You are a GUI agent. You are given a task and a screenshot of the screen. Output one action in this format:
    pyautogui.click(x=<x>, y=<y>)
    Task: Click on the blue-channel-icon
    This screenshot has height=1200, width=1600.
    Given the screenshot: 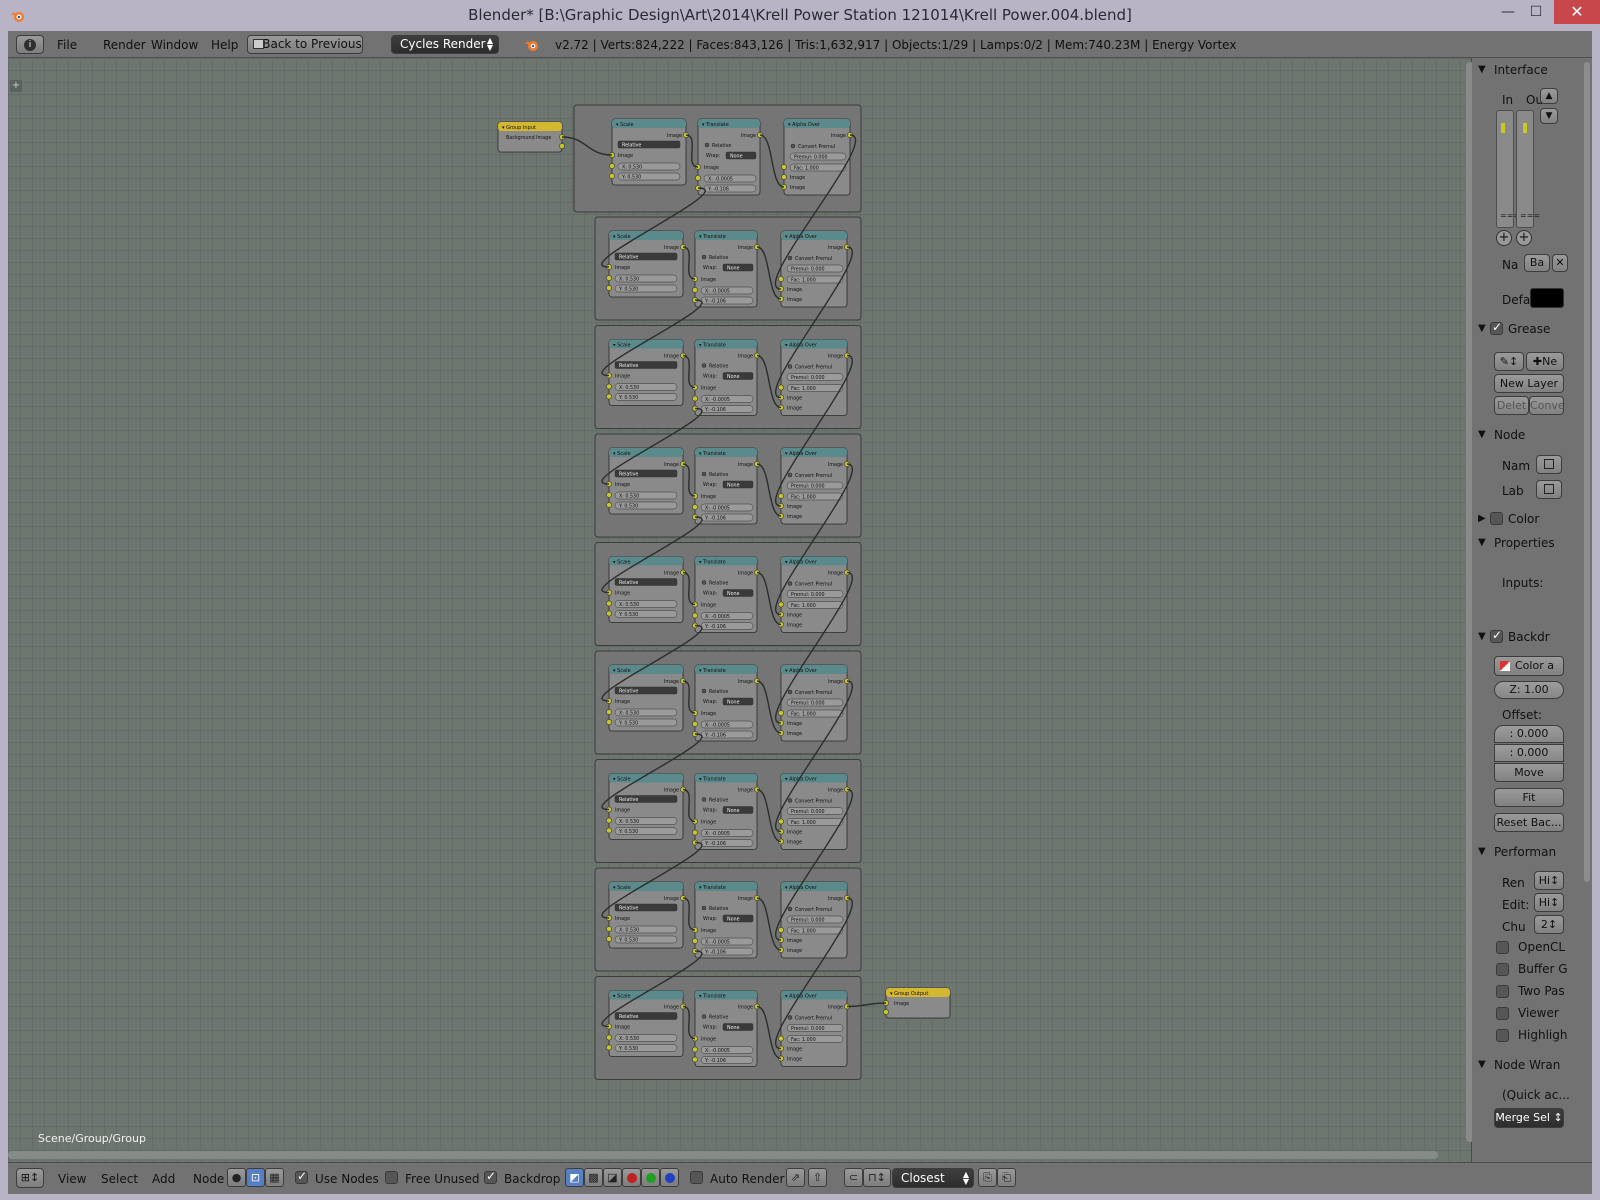 What is the action you would take?
    pyautogui.click(x=669, y=1177)
    